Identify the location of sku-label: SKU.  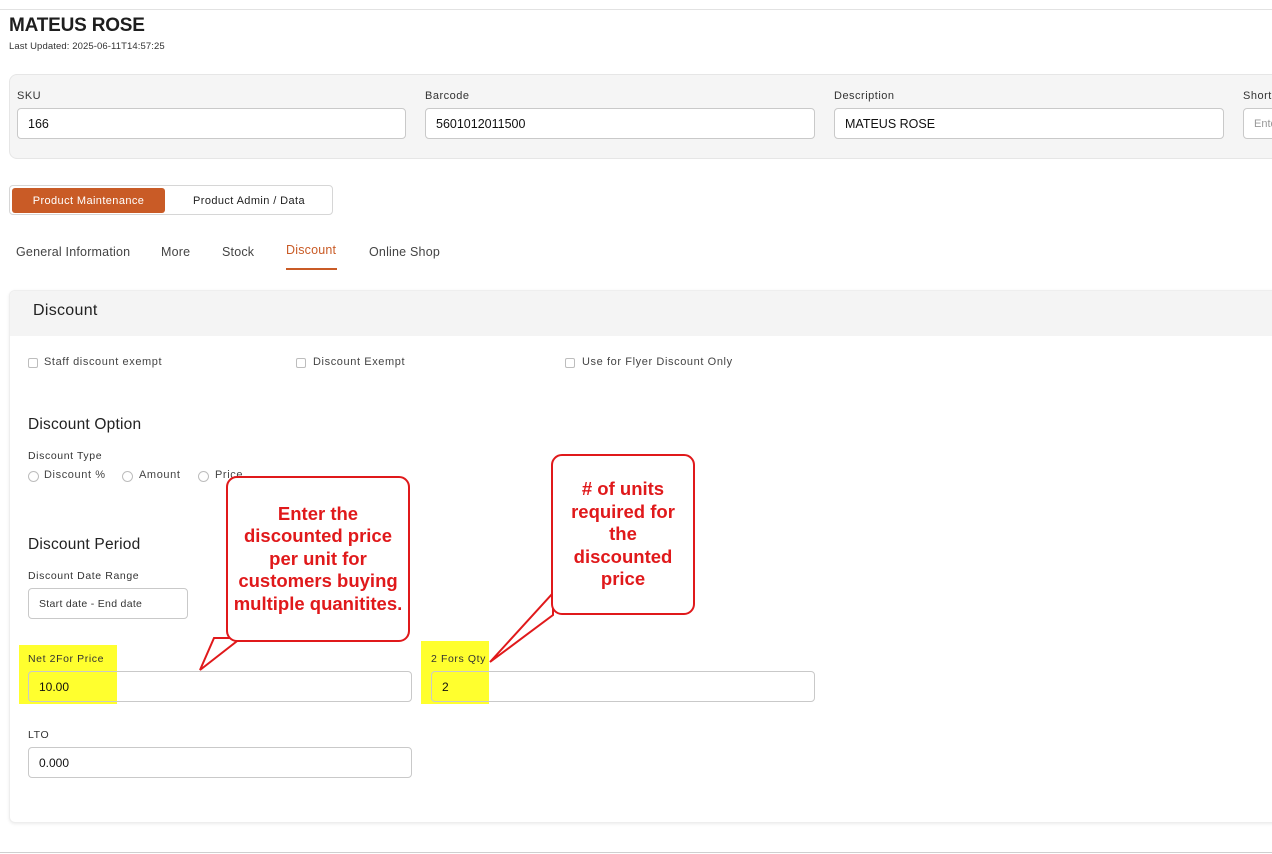
(29, 96).